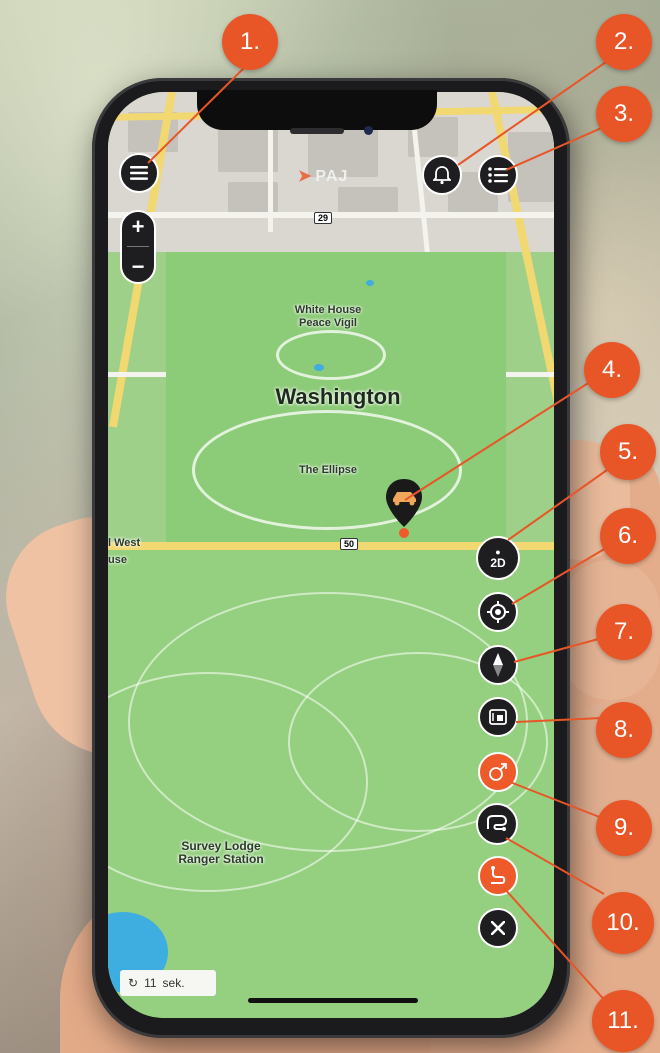 The image size is (660, 1053). I want to click on home-indicator, so click(333, 1000).